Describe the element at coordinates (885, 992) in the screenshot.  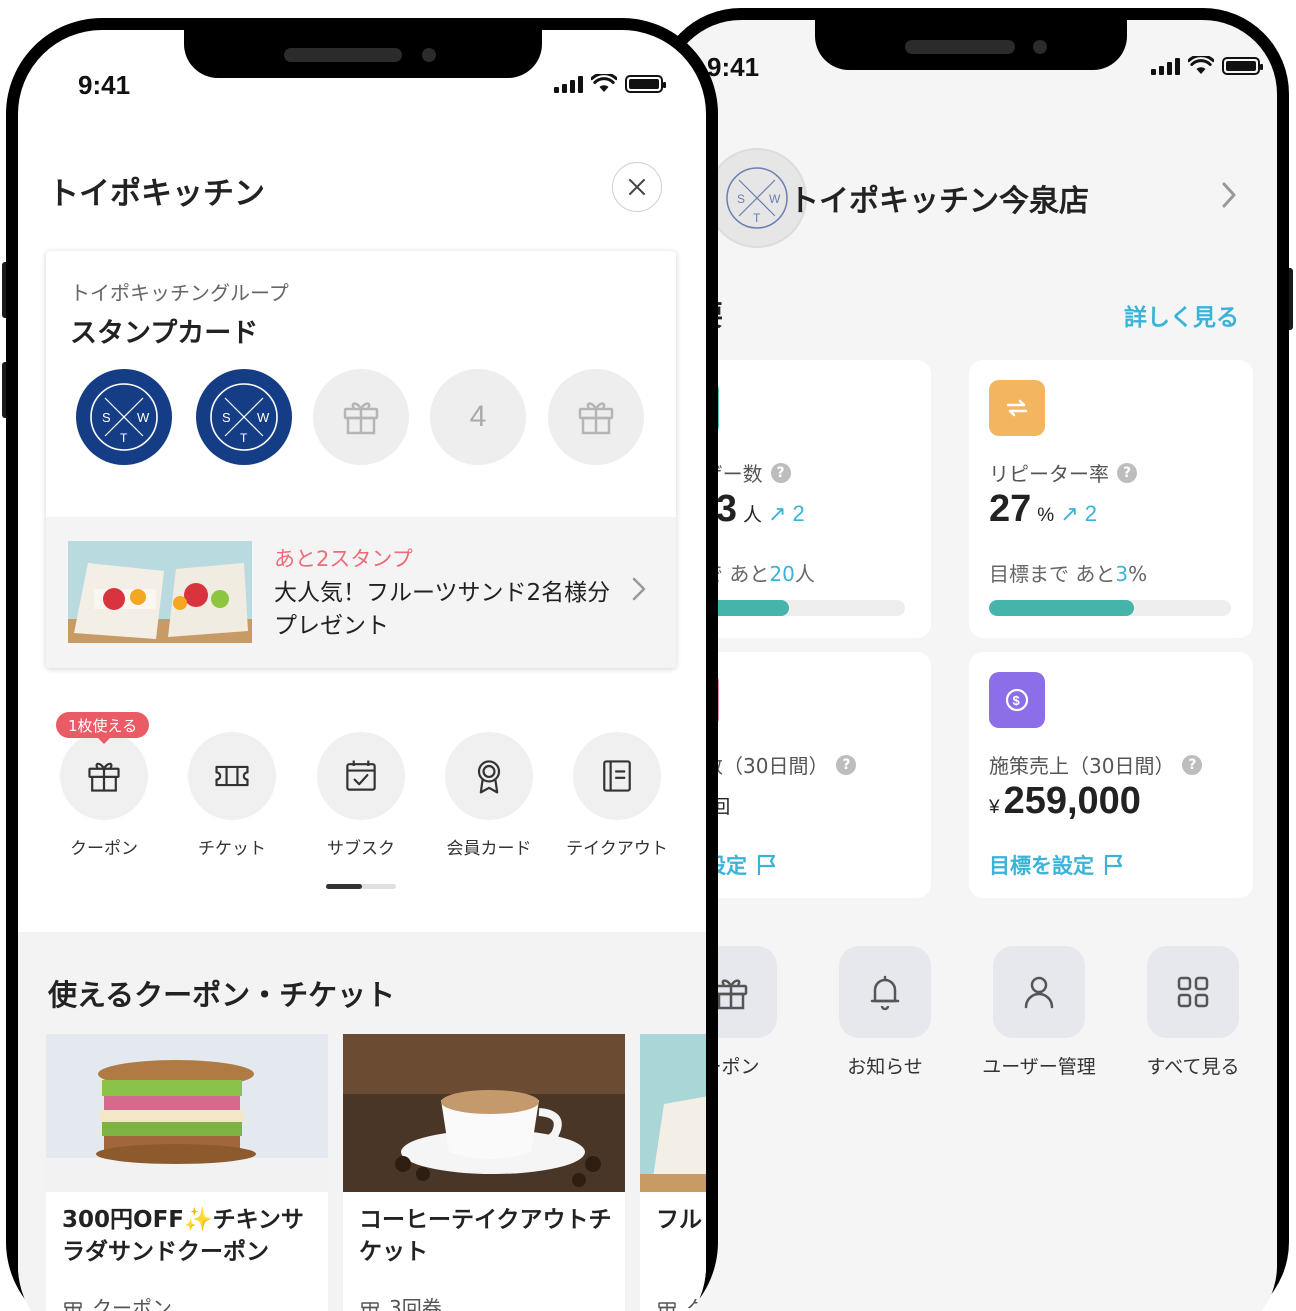
I see `bell-icon` at that location.